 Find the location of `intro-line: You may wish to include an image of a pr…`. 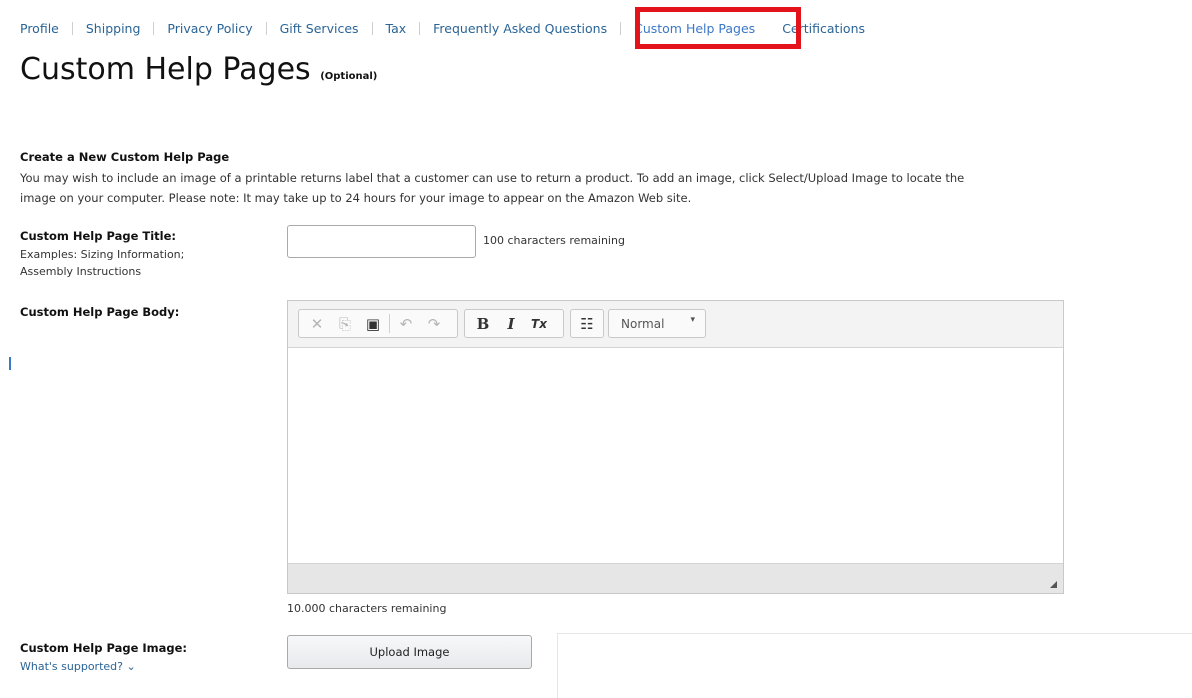

intro-line: You may wish to include an image of a pr… is located at coordinates (492, 178).